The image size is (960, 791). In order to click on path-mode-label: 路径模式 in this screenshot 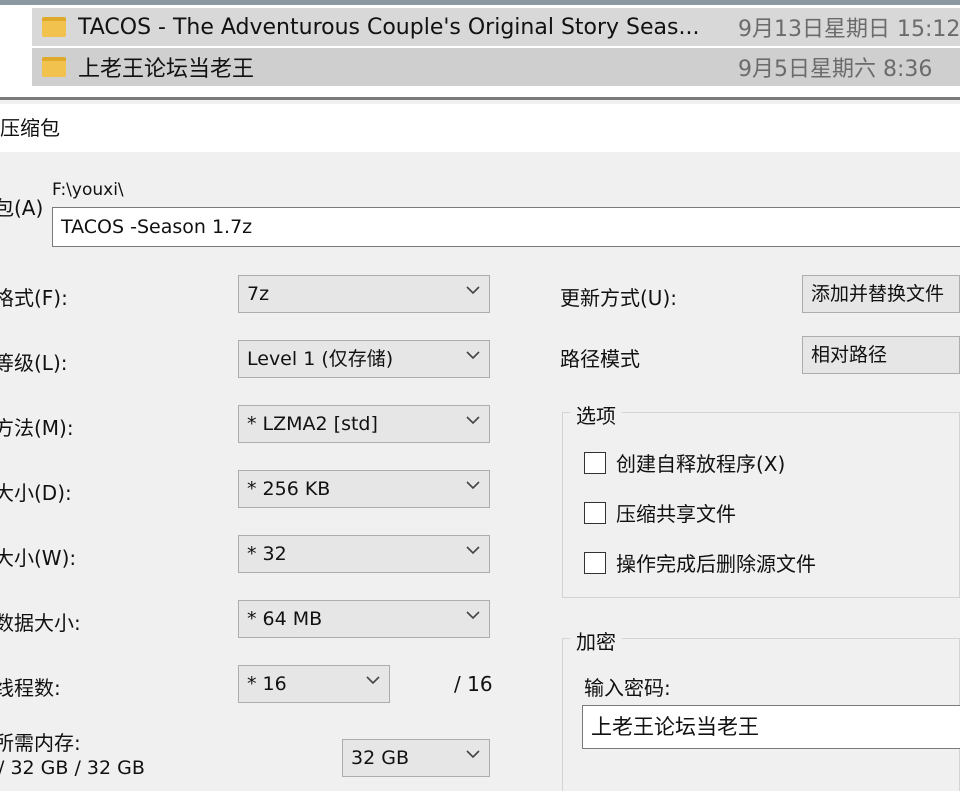, I will do `click(600, 359)`.